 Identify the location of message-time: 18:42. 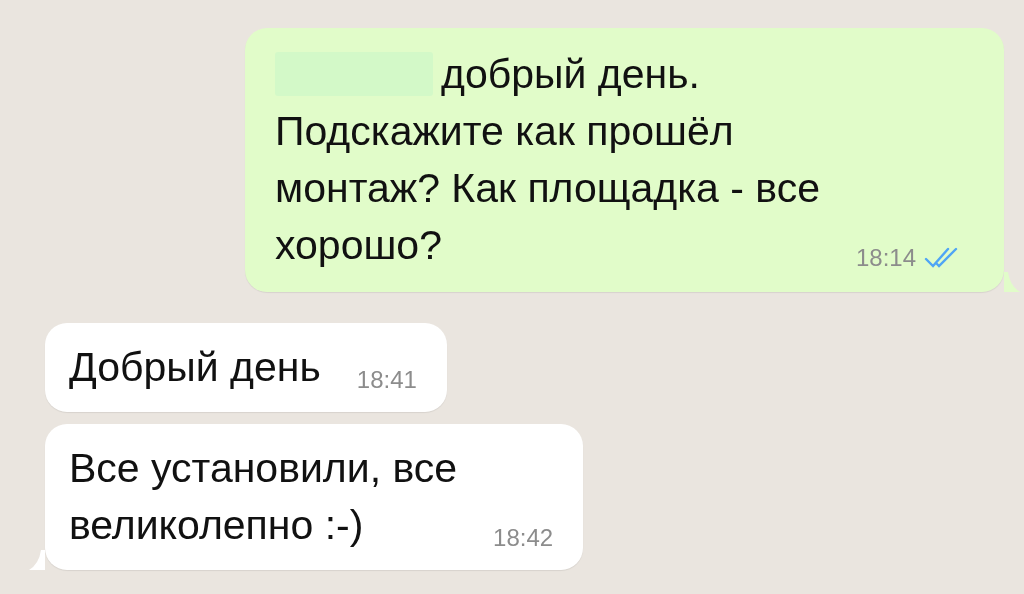
(523, 538).